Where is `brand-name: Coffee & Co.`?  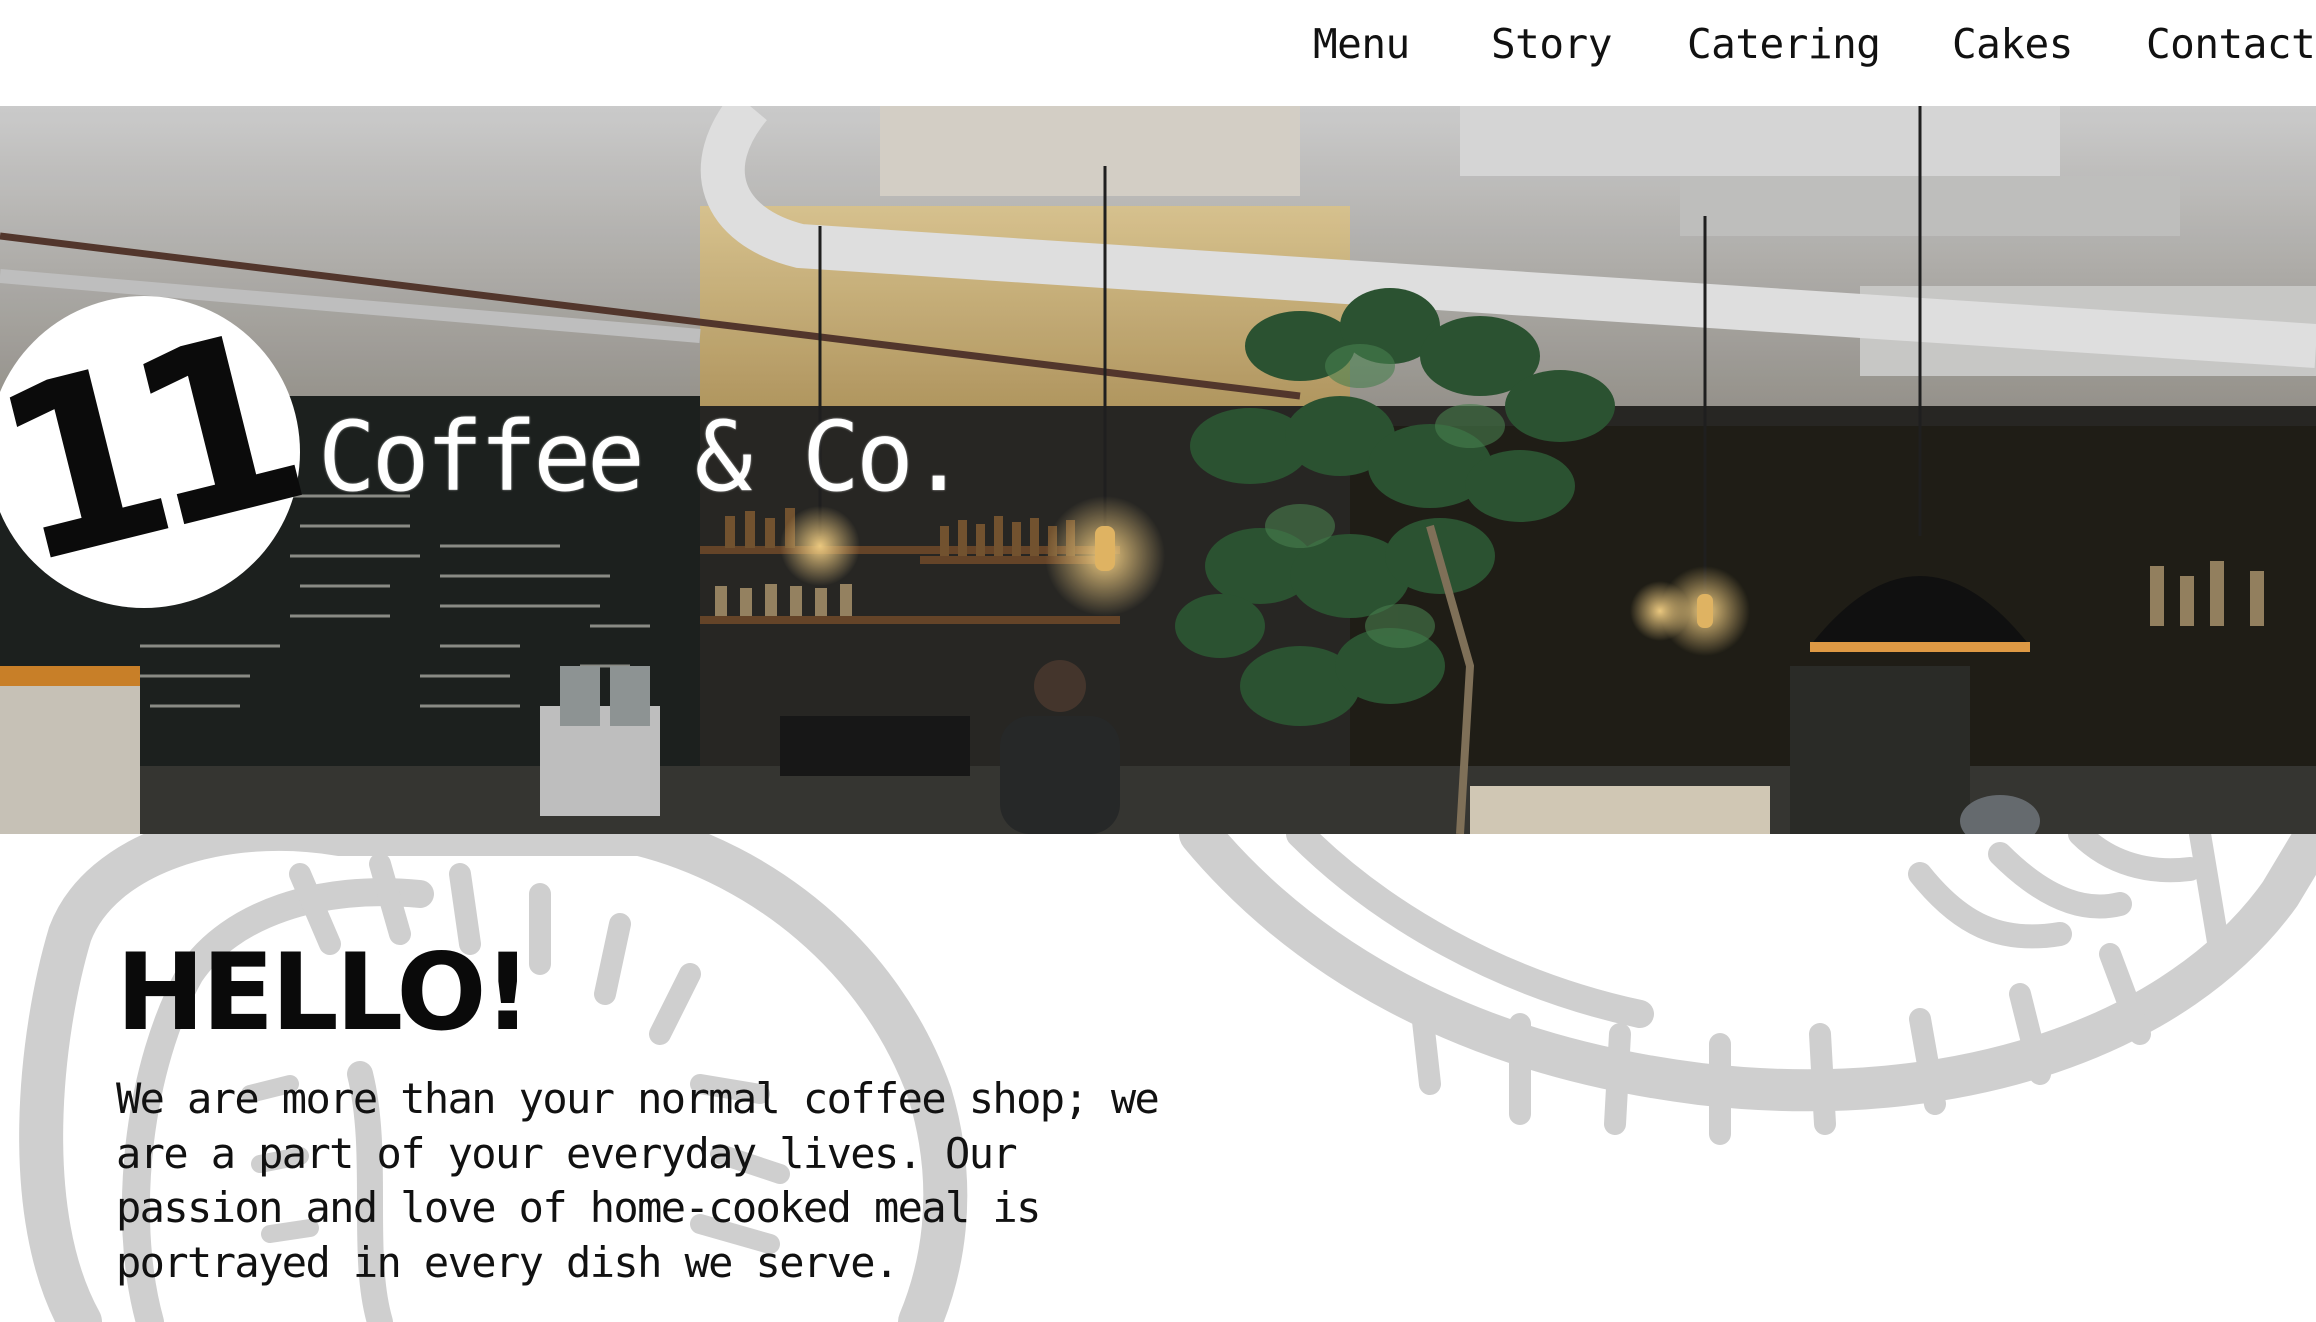
brand-name: Coffee & Co. is located at coordinates (643, 457).